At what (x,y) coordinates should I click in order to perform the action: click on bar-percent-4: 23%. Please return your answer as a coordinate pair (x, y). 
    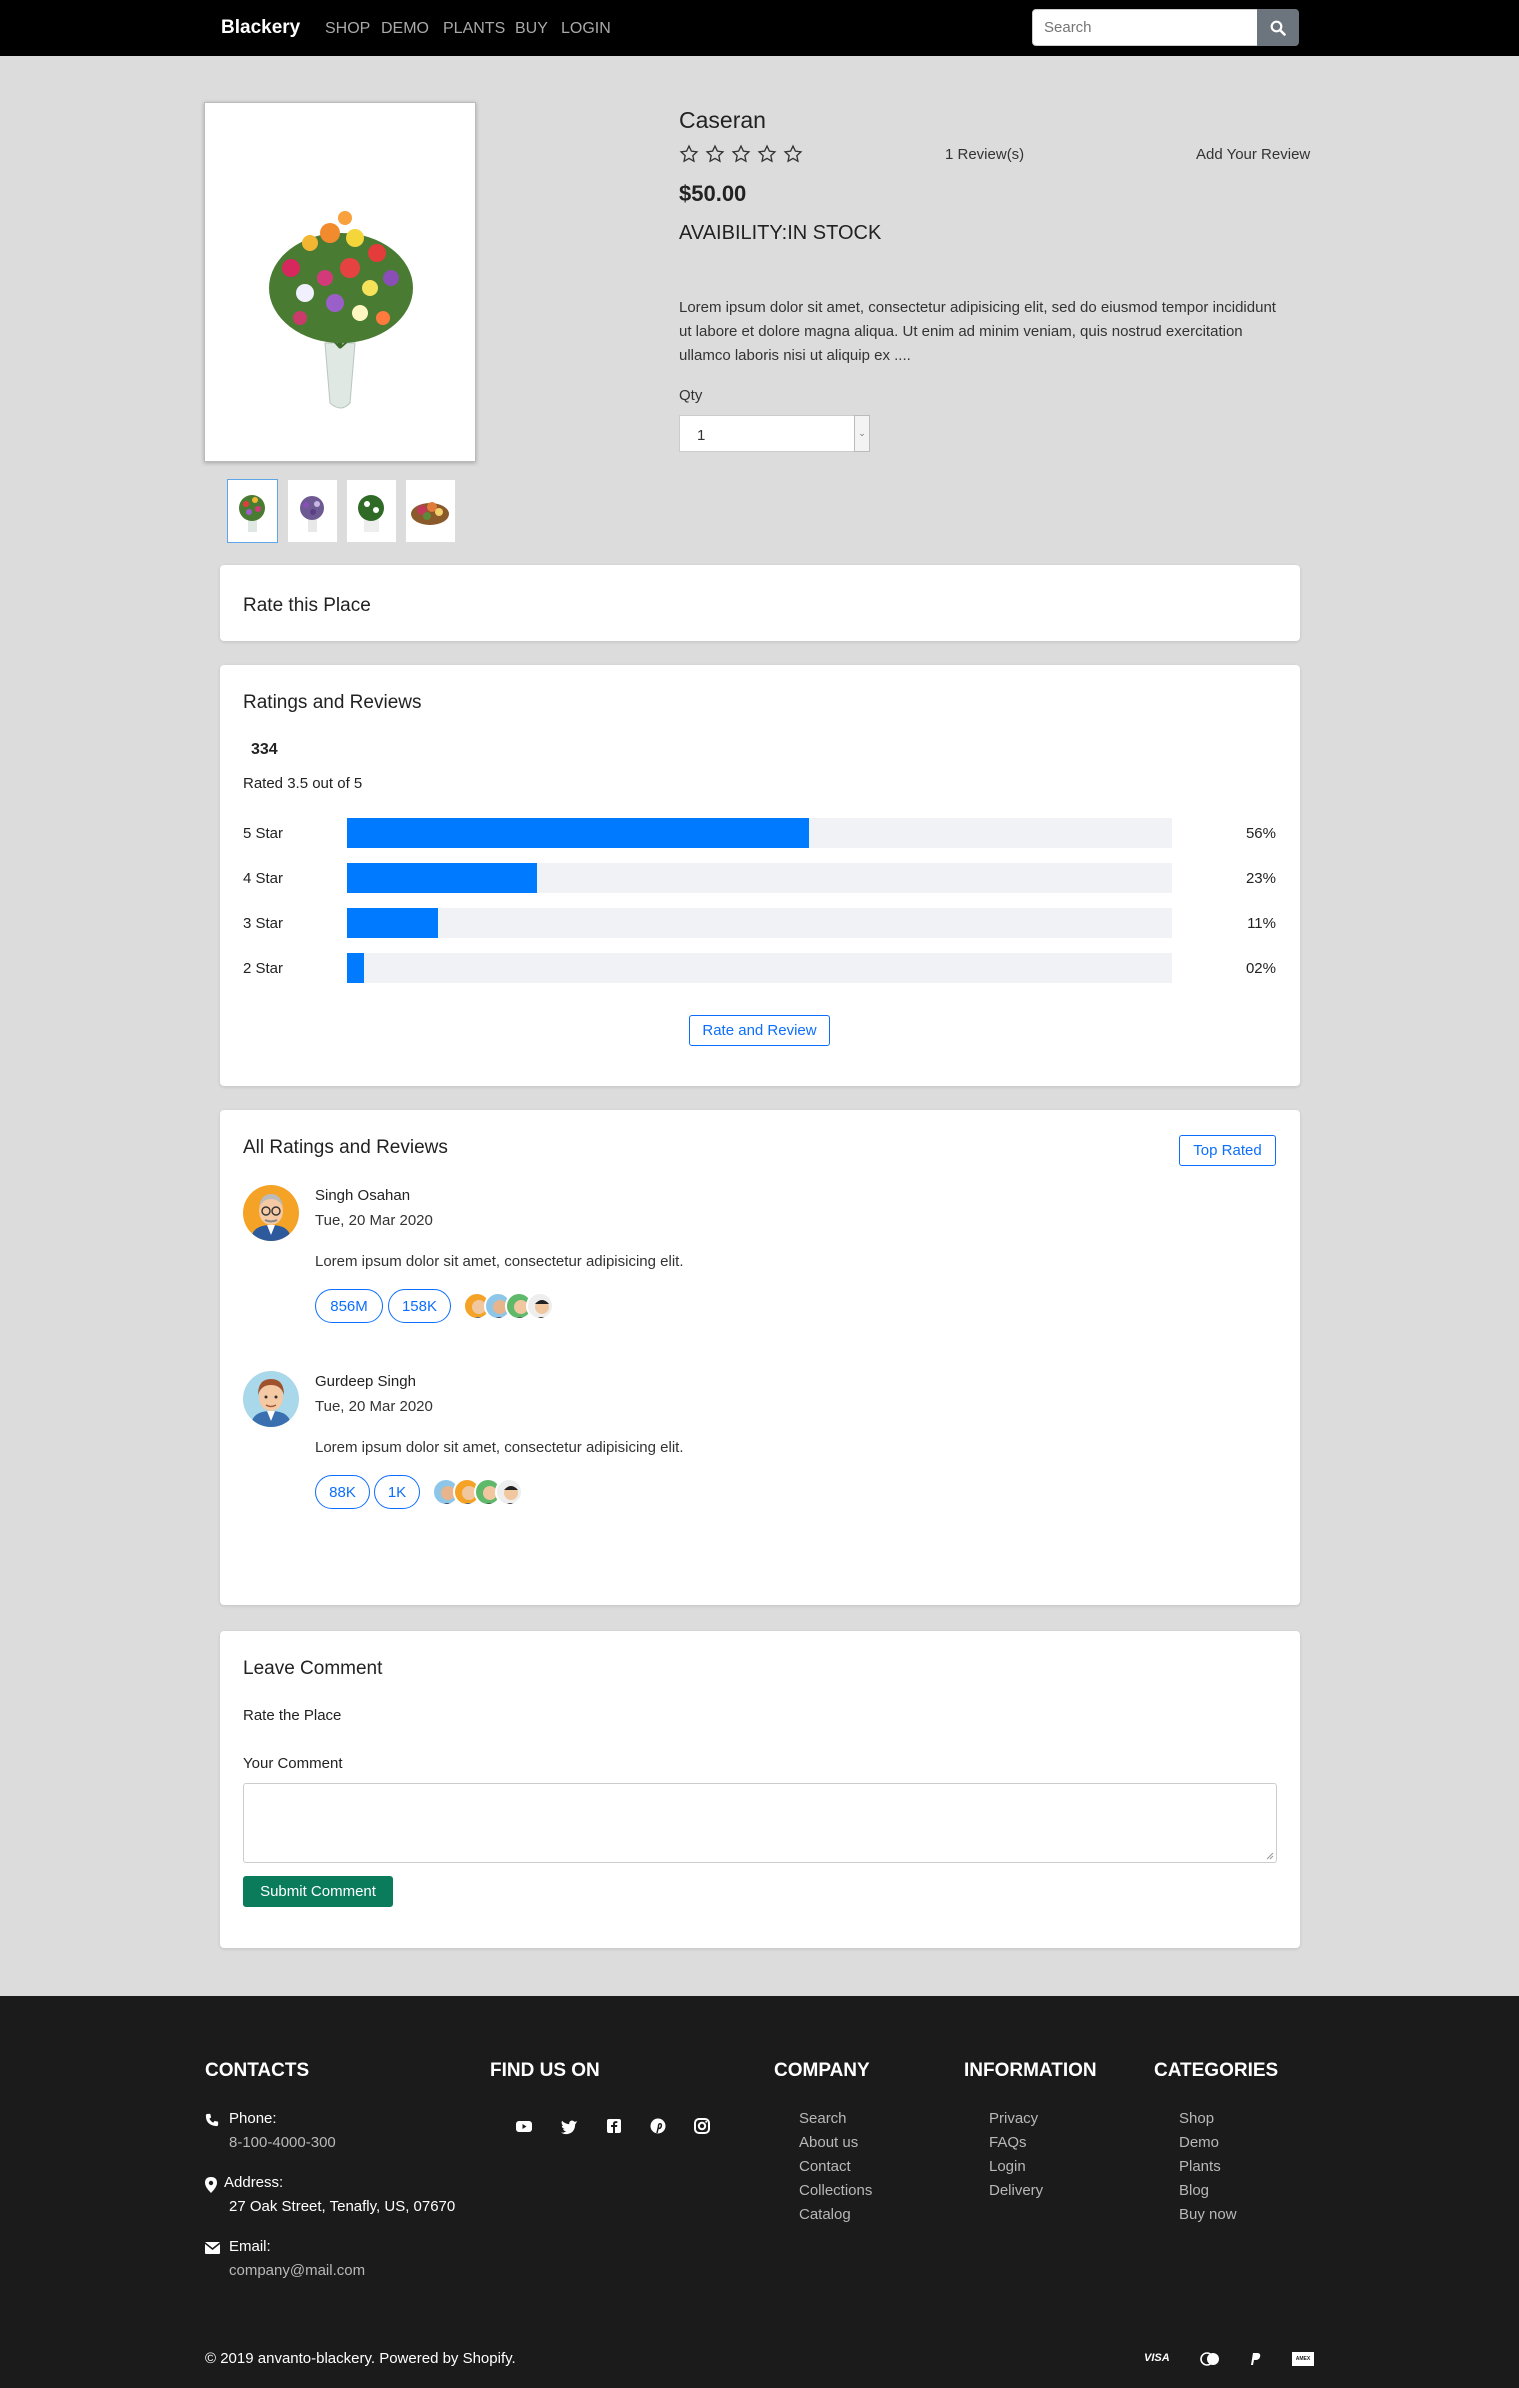
    Looking at the image, I should click on (1260, 878).